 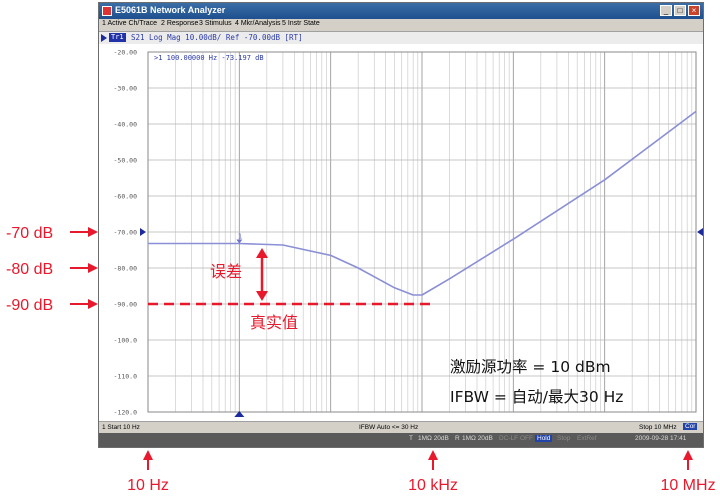 I want to click on excitation-power-note: 激励源功率 = 10 dBm, so click(x=530, y=367).